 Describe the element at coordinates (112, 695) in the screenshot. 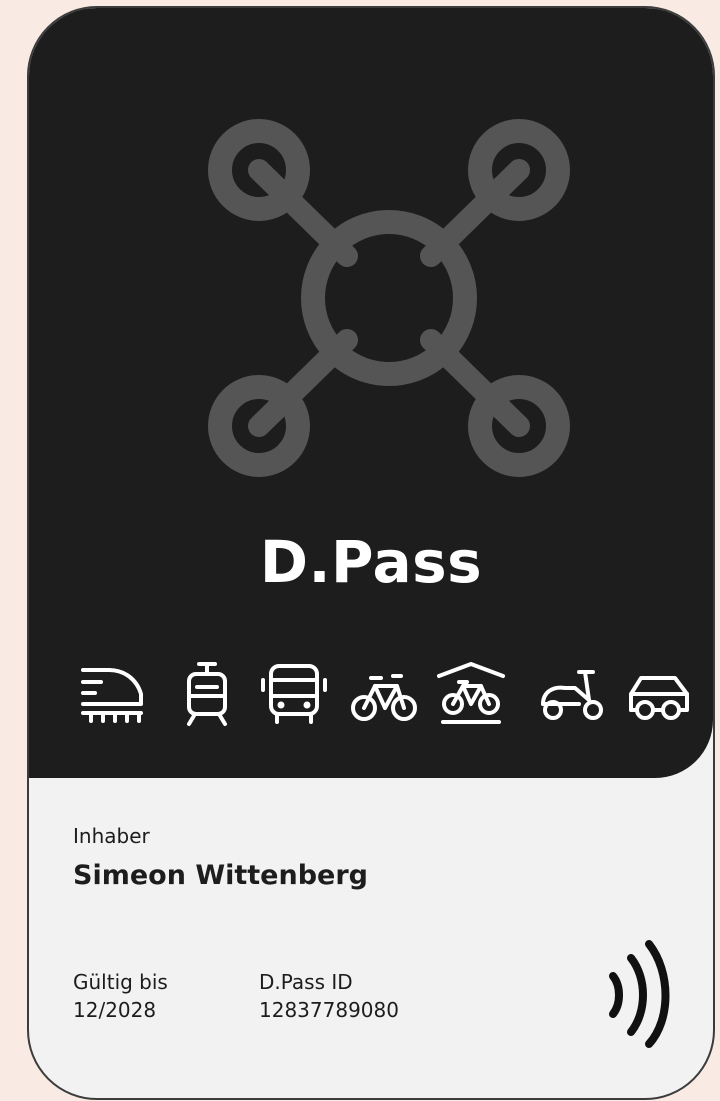

I see `high-speed-train-icon` at that location.